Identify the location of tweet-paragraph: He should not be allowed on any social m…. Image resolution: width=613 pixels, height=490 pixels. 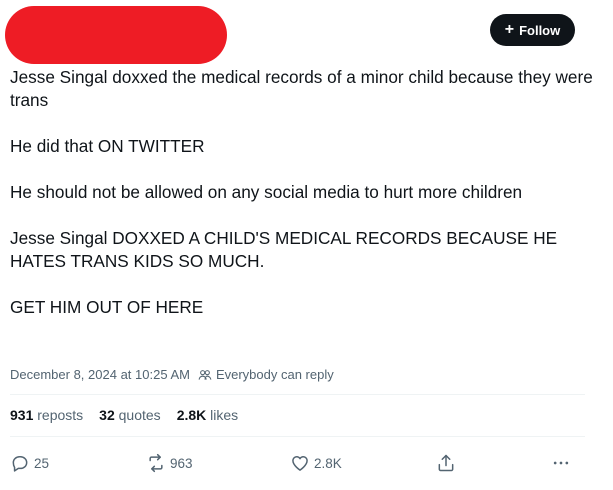
(266, 192).